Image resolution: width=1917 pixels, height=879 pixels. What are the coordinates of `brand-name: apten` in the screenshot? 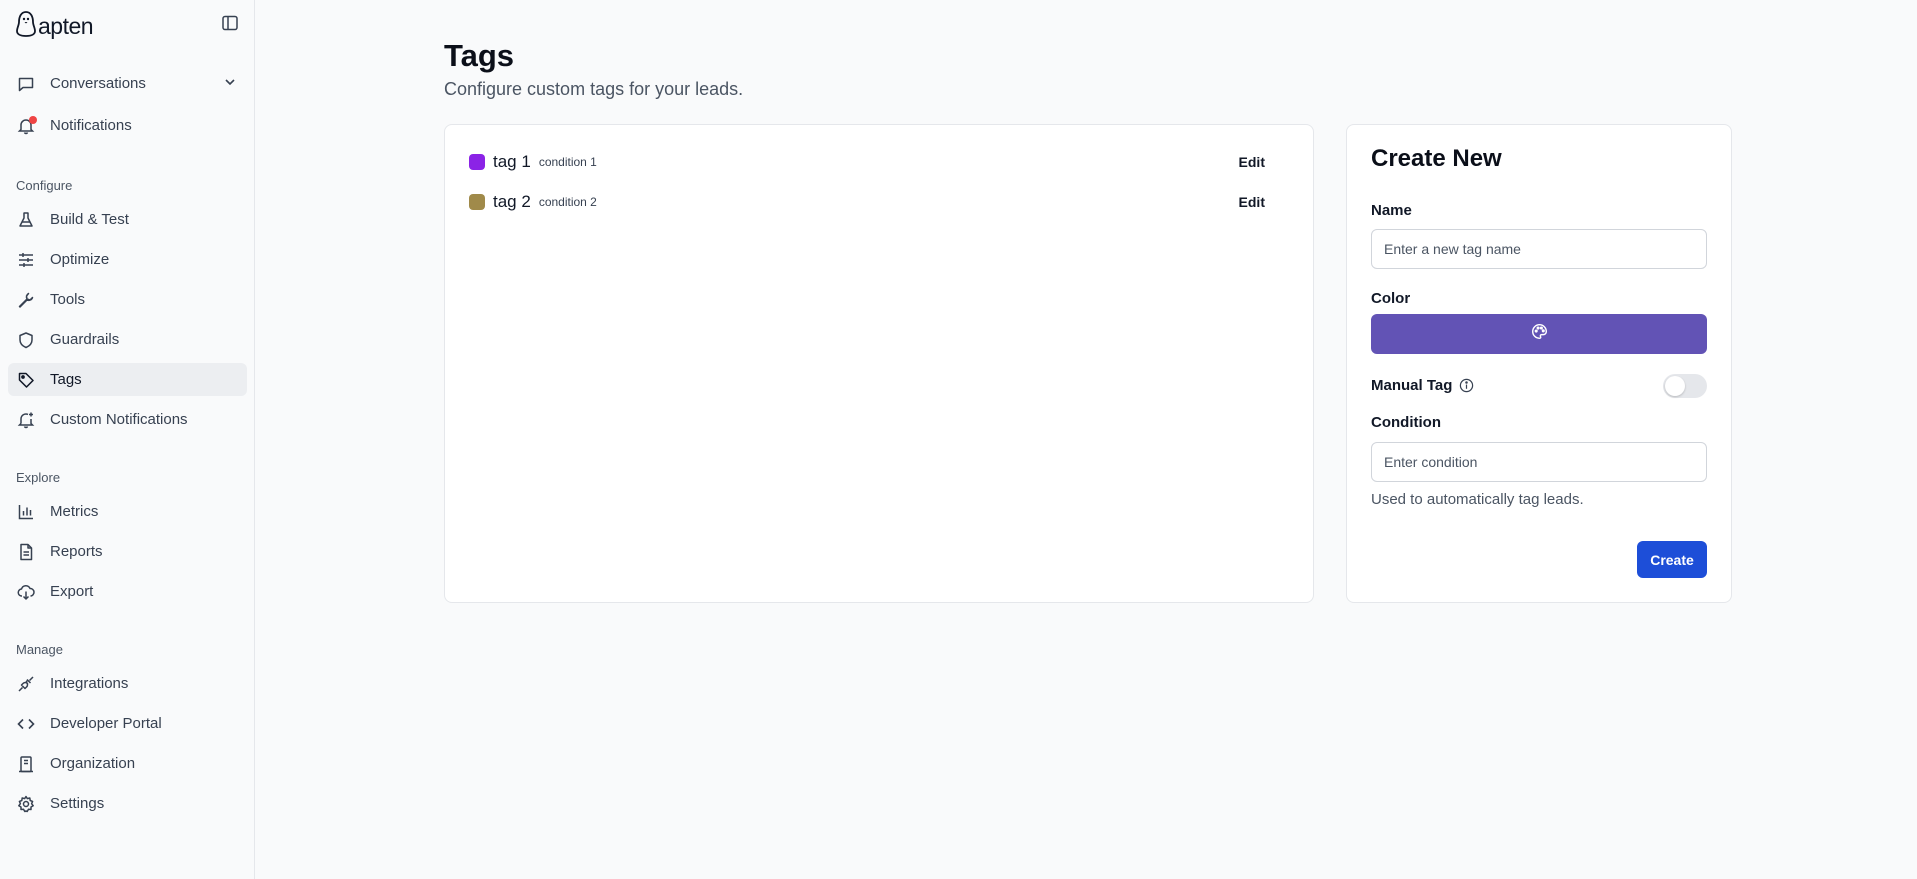 It's located at (66, 25).